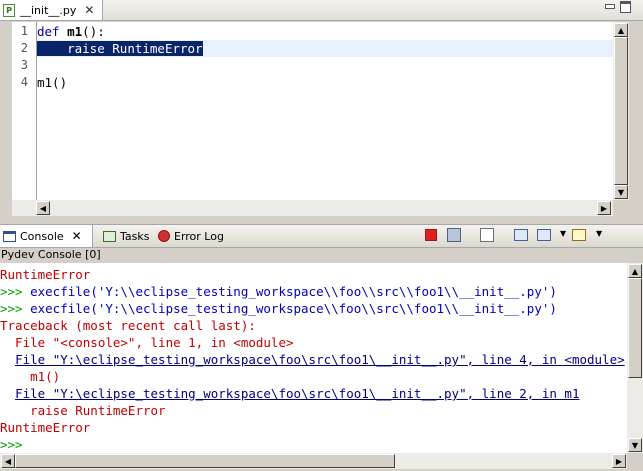 The image size is (643, 471). What do you see at coordinates (312, 208) in the screenshot?
I see `editor-horizontal-scrollbar: ◀ ▶` at bounding box center [312, 208].